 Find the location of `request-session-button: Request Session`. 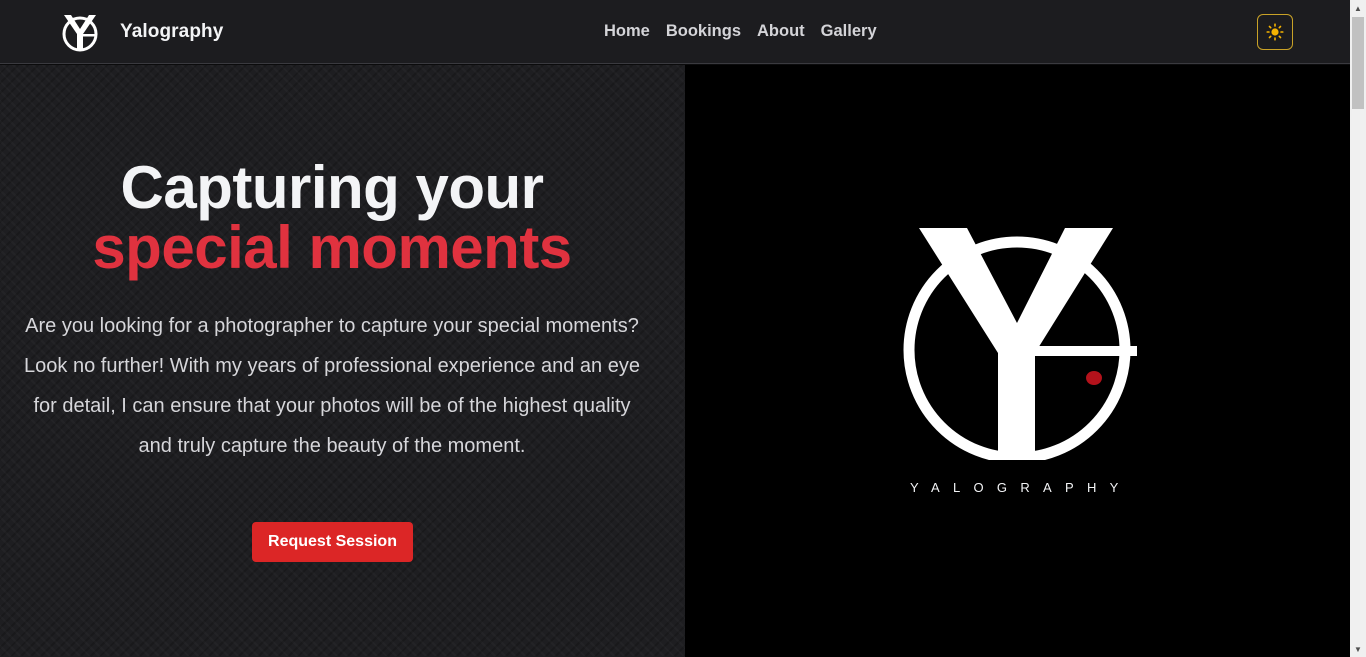

request-session-button: Request Session is located at coordinates (332, 542).